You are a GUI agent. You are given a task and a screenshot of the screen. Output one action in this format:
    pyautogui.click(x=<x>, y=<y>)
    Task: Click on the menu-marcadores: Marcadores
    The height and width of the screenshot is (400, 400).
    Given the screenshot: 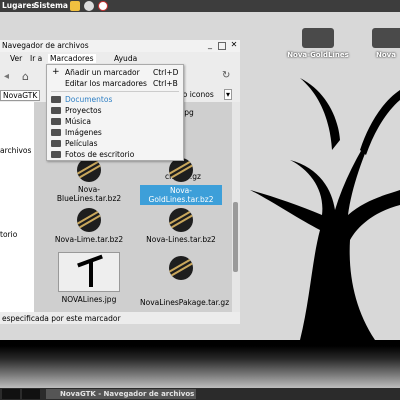 What is the action you would take?
    pyautogui.click(x=72, y=58)
    